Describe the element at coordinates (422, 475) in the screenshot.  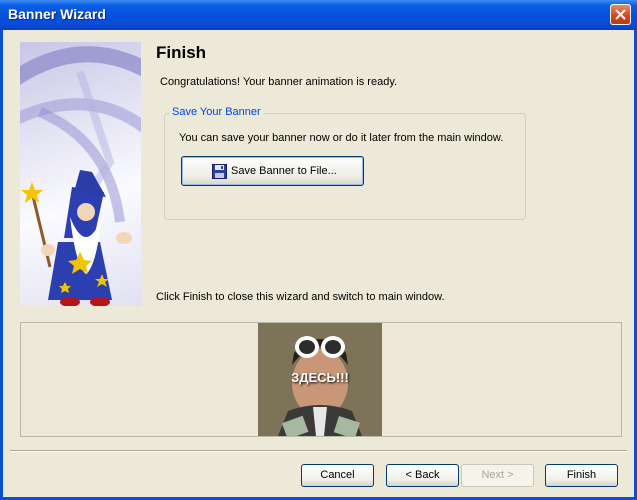
I see `back-button: < Back` at that location.